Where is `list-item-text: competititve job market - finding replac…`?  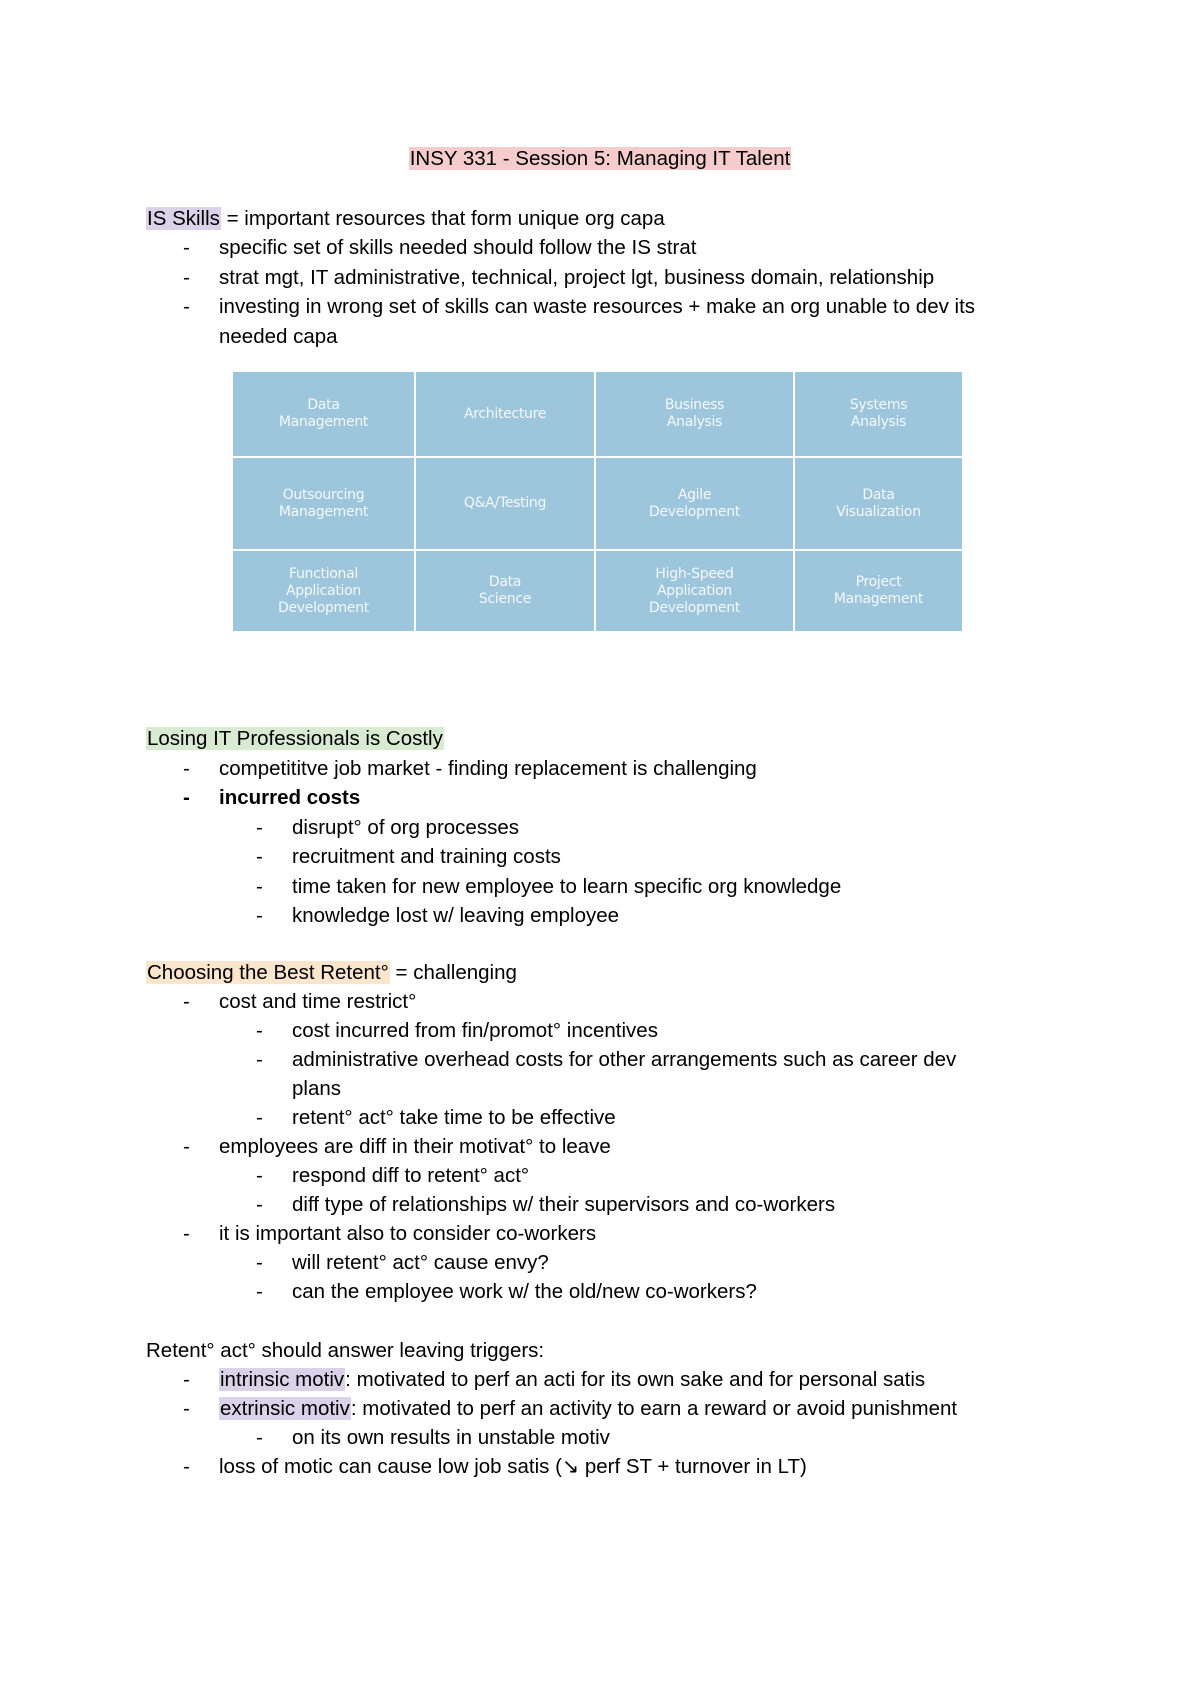 list-item-text: competititve job market - finding replac… is located at coordinates (488, 768).